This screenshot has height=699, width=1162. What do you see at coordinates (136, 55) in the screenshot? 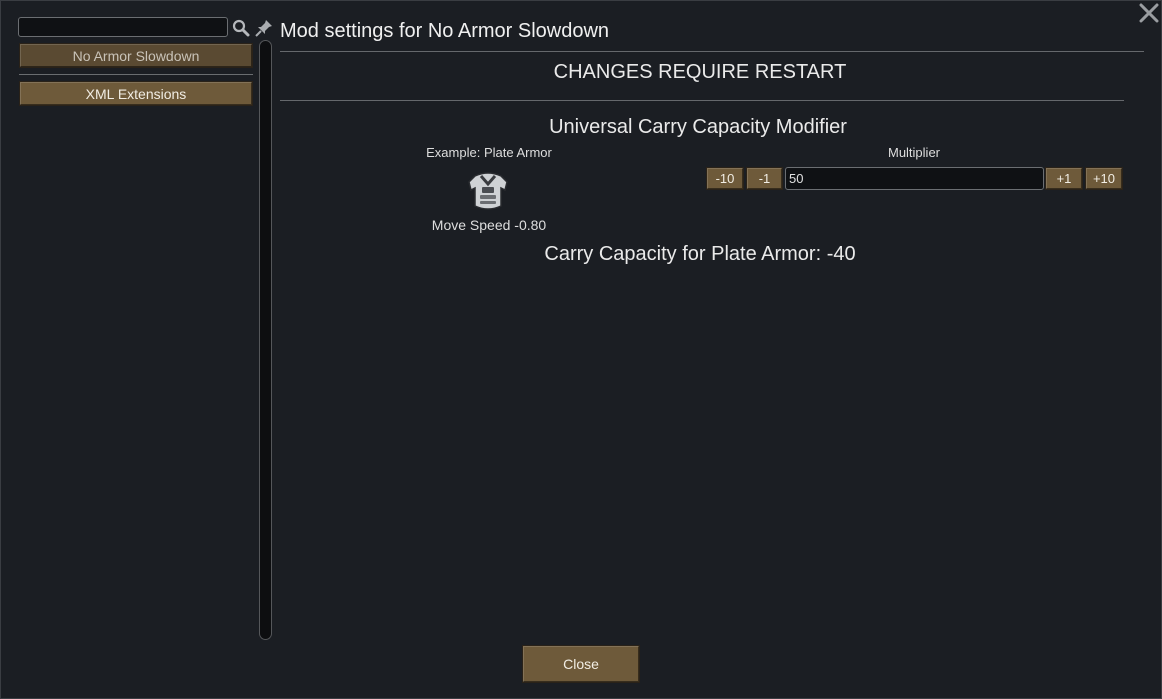
I see `sidebar-item-no-armor-slowdown: No Armor Slowdown` at bounding box center [136, 55].